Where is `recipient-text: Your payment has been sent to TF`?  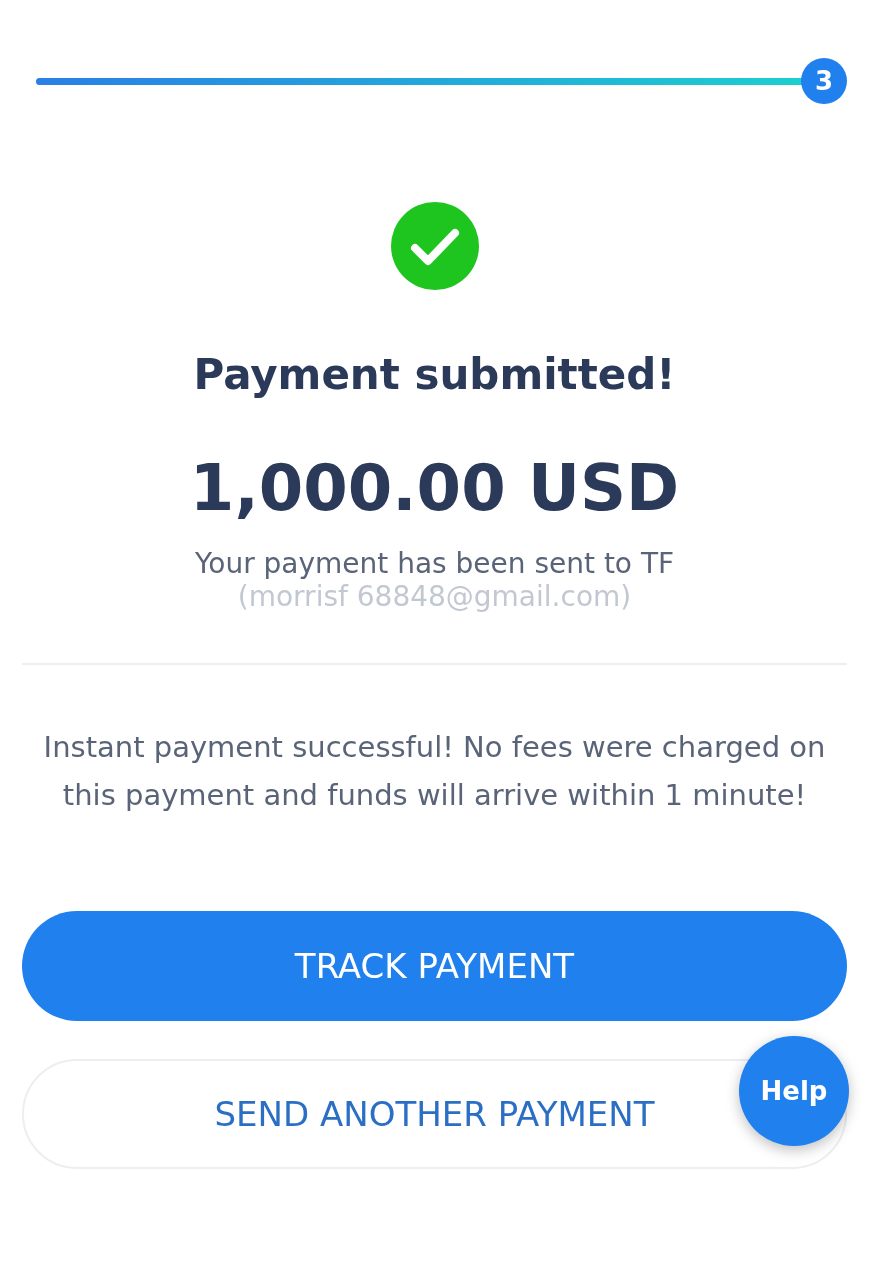
recipient-text: Your payment has been sent to TF is located at coordinates (434, 563).